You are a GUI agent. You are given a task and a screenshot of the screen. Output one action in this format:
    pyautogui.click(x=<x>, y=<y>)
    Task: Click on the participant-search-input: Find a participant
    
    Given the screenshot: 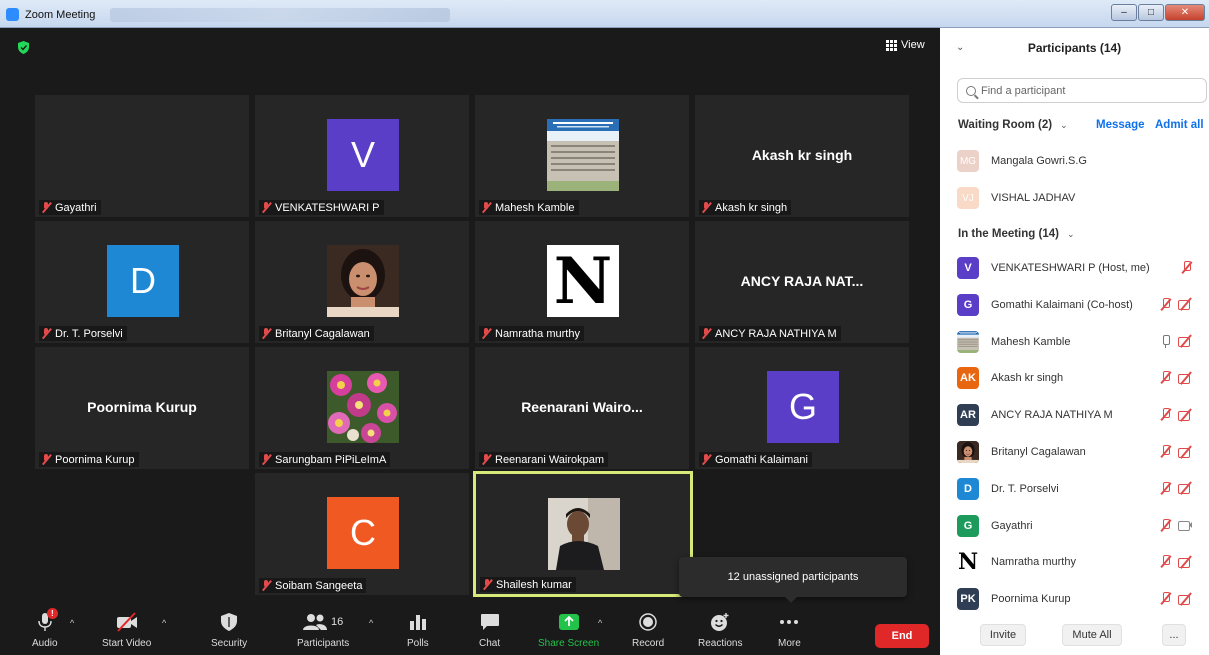 What is the action you would take?
    pyautogui.click(x=1082, y=90)
    